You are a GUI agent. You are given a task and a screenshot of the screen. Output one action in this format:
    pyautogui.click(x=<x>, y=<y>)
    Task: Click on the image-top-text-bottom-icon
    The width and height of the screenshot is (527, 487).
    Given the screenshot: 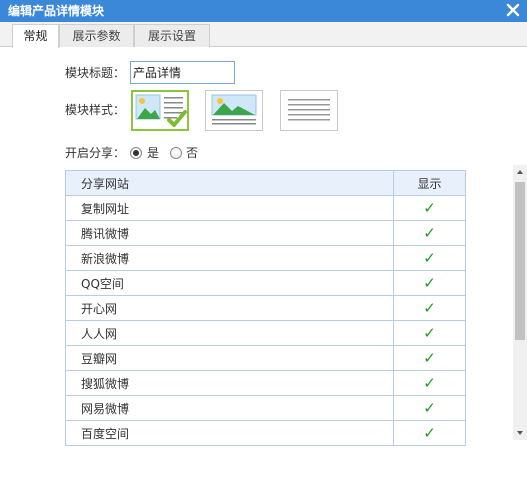 What is the action you would take?
    pyautogui.click(x=234, y=109)
    